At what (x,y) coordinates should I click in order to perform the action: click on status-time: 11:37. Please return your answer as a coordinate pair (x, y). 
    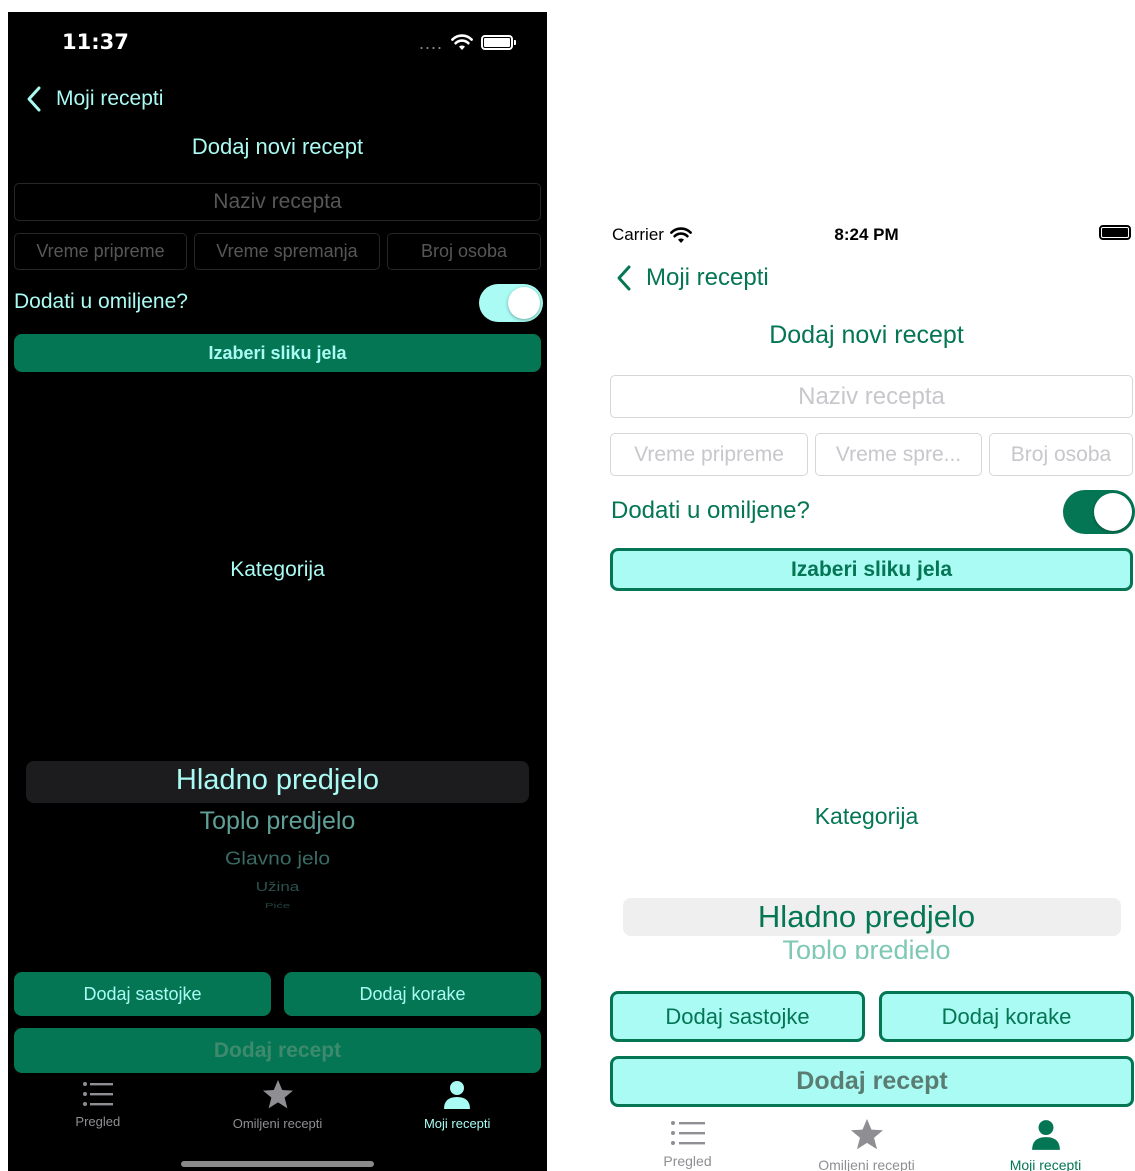
    Looking at the image, I should click on (95, 42).